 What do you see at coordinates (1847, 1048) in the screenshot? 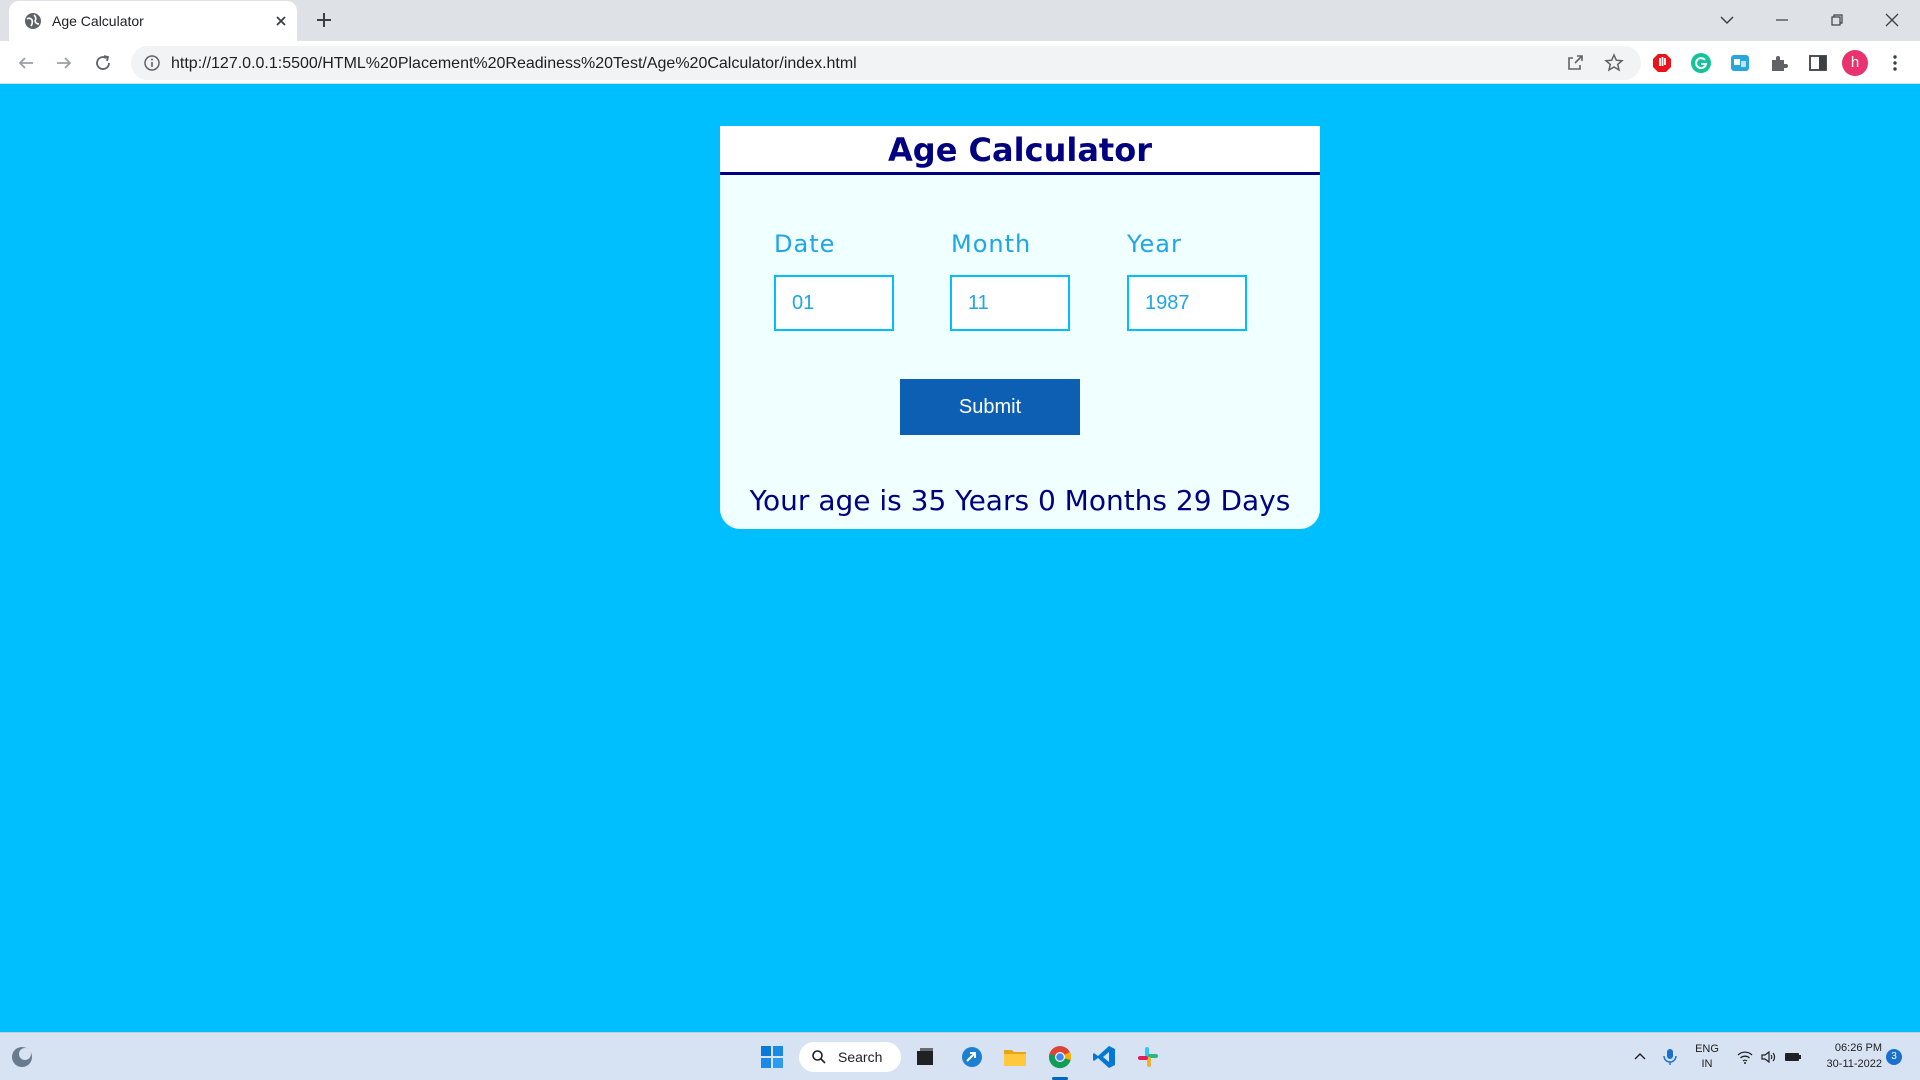
I see `clock-time: 06:26 PM` at bounding box center [1847, 1048].